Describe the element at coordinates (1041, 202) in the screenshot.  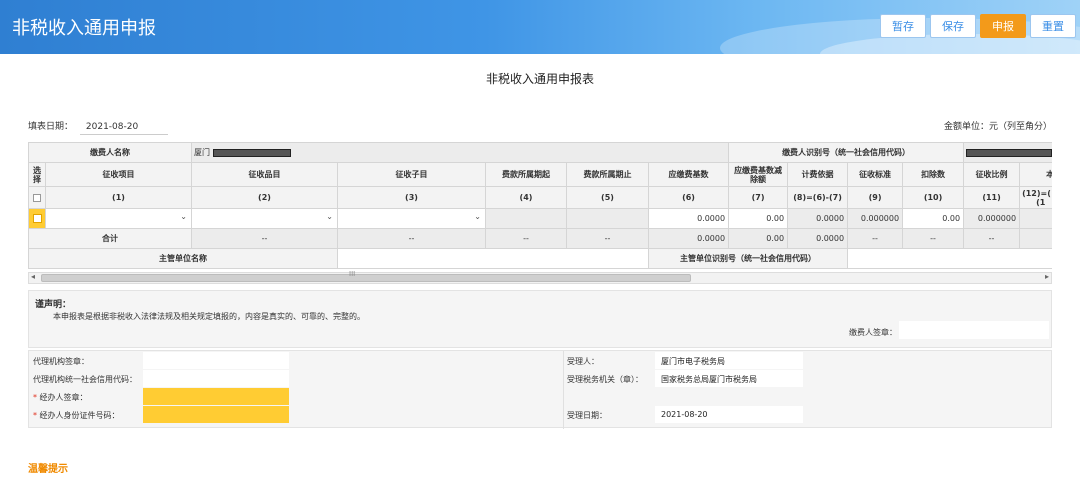
I see `col-index-current-b: (1` at that location.